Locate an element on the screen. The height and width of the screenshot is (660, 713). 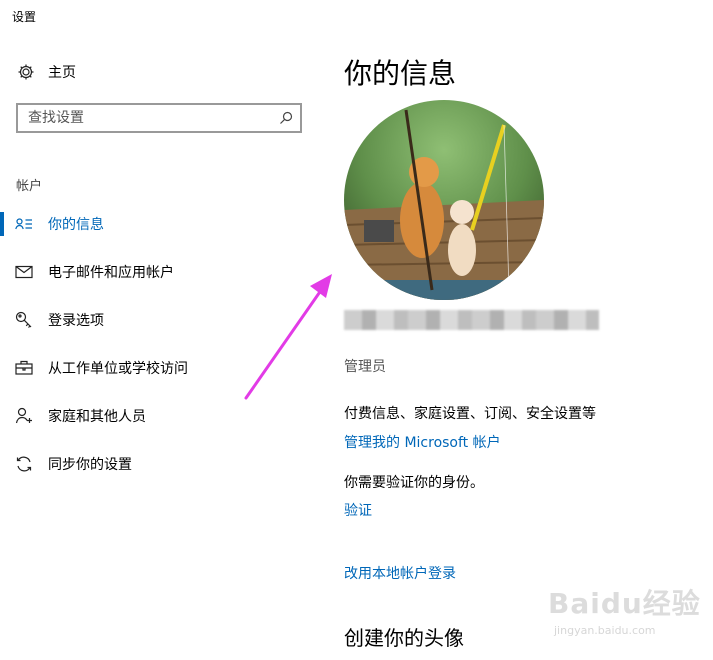
create-avatar-heading: 创建你的头像 is located at coordinates (404, 638).